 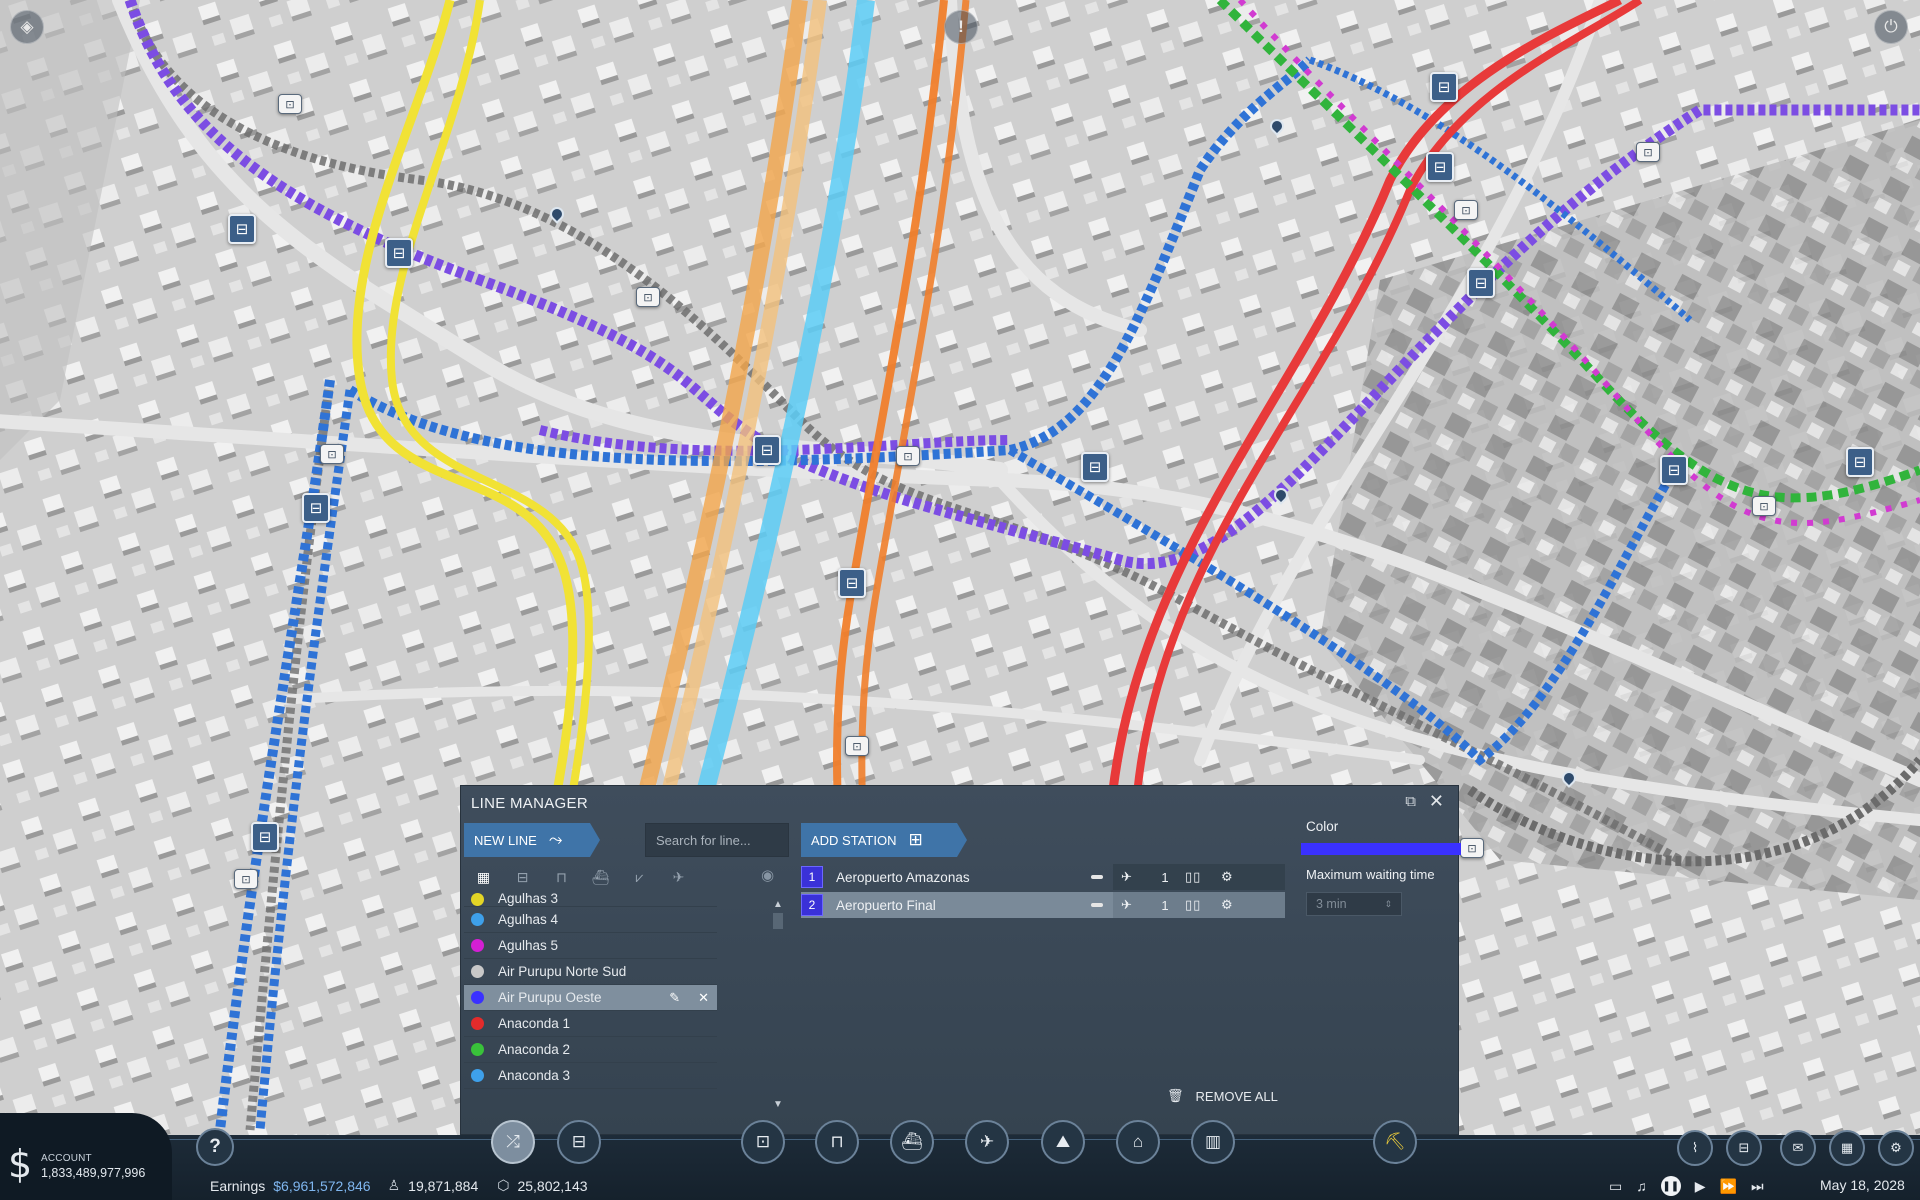 I want to click on earnings-value: $6,961,572,846, so click(x=321, y=1186).